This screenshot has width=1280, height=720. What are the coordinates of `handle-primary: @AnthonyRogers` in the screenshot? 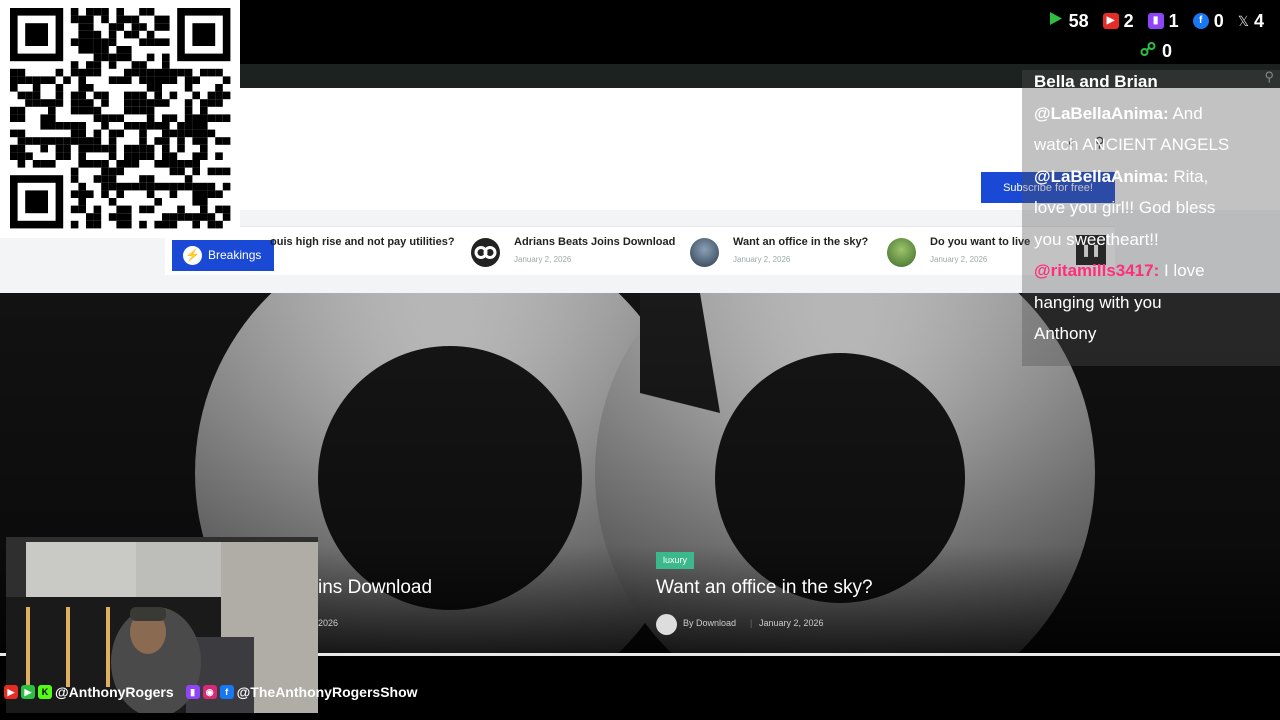 It's located at (114, 692).